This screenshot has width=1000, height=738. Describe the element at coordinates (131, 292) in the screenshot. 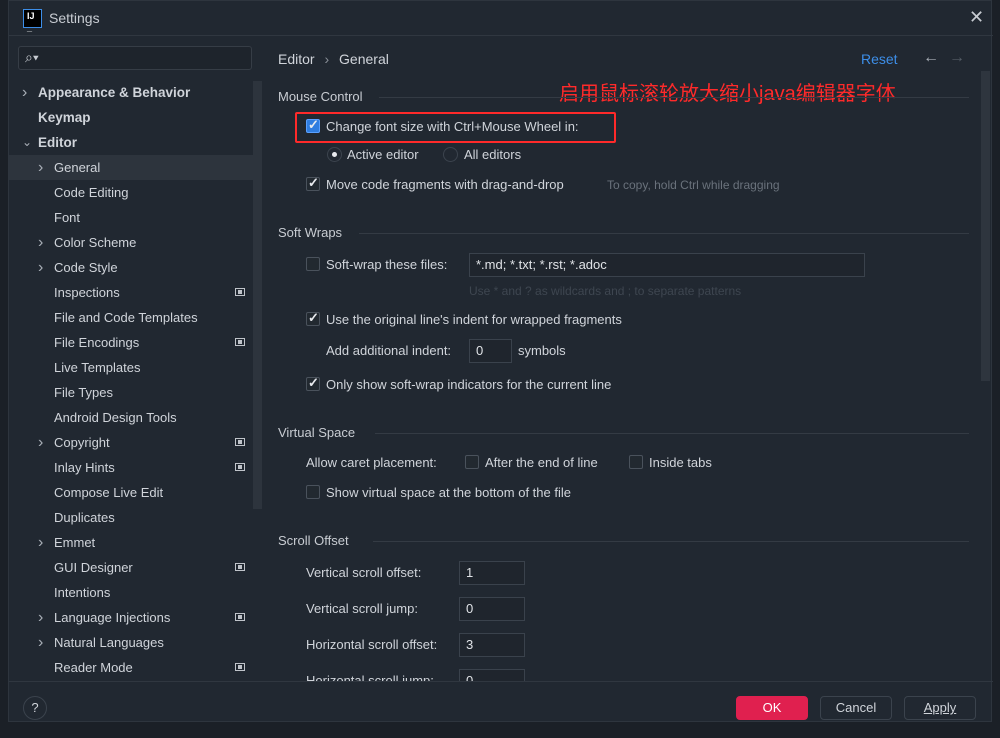

I see `tree-item: Inspections` at that location.